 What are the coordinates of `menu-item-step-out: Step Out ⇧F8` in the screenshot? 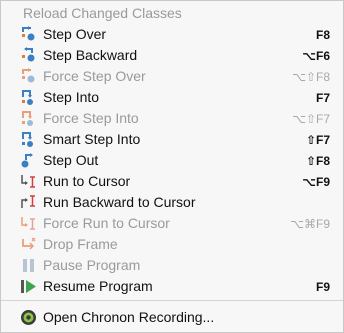 It's located at (172, 160).